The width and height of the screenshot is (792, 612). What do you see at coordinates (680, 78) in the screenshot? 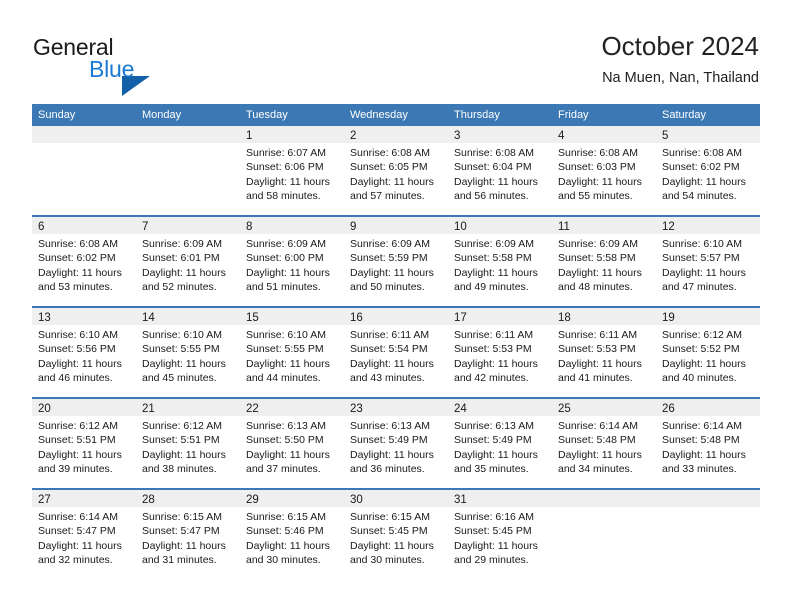
I see `page-subtitle: Na Muen, Nan, Thailand` at bounding box center [680, 78].